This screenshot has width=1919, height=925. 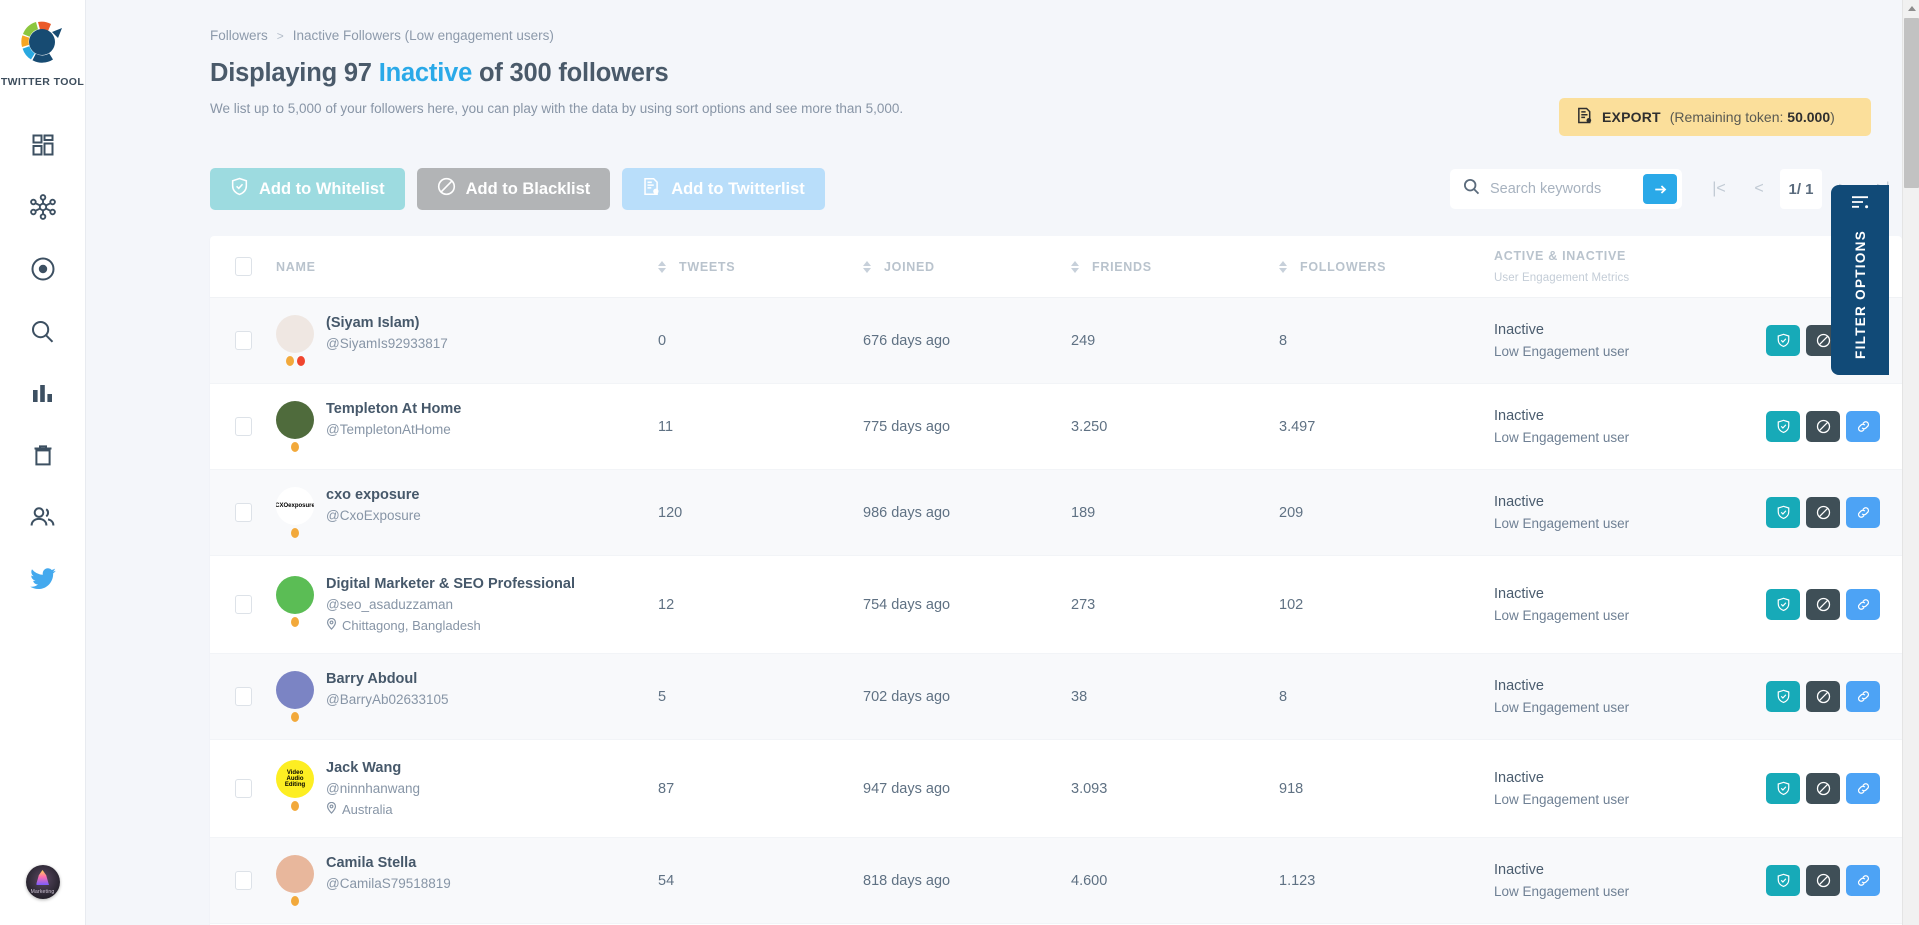 I want to click on user-handle: @TempletonAtHome, so click(x=393, y=429).